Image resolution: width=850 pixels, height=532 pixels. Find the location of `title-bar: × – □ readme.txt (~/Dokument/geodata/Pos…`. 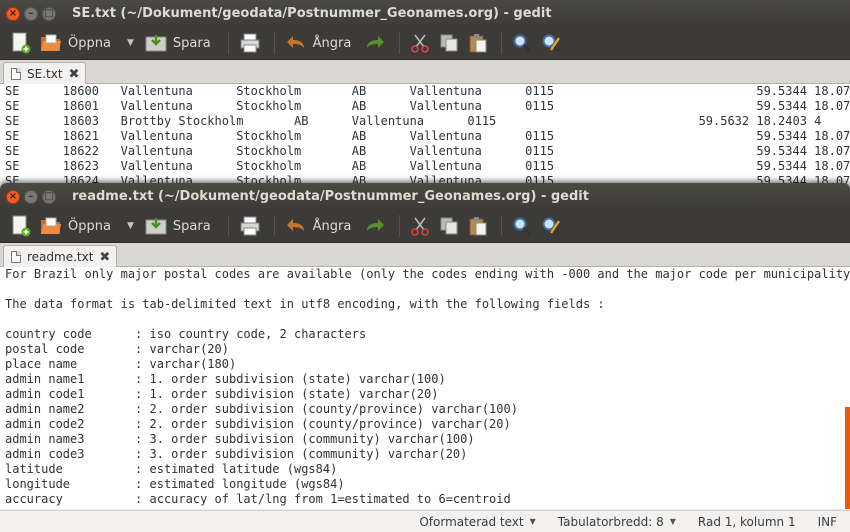

title-bar: × – □ readme.txt (~/Dokument/geodata/Pos… is located at coordinates (425, 196).